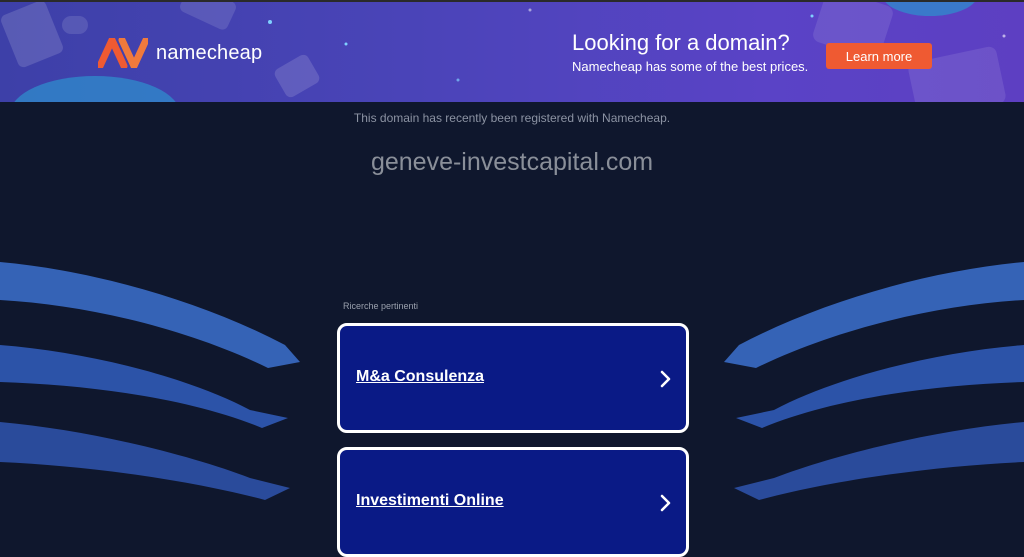  I want to click on result-label: M&a Consulenza, so click(420, 376).